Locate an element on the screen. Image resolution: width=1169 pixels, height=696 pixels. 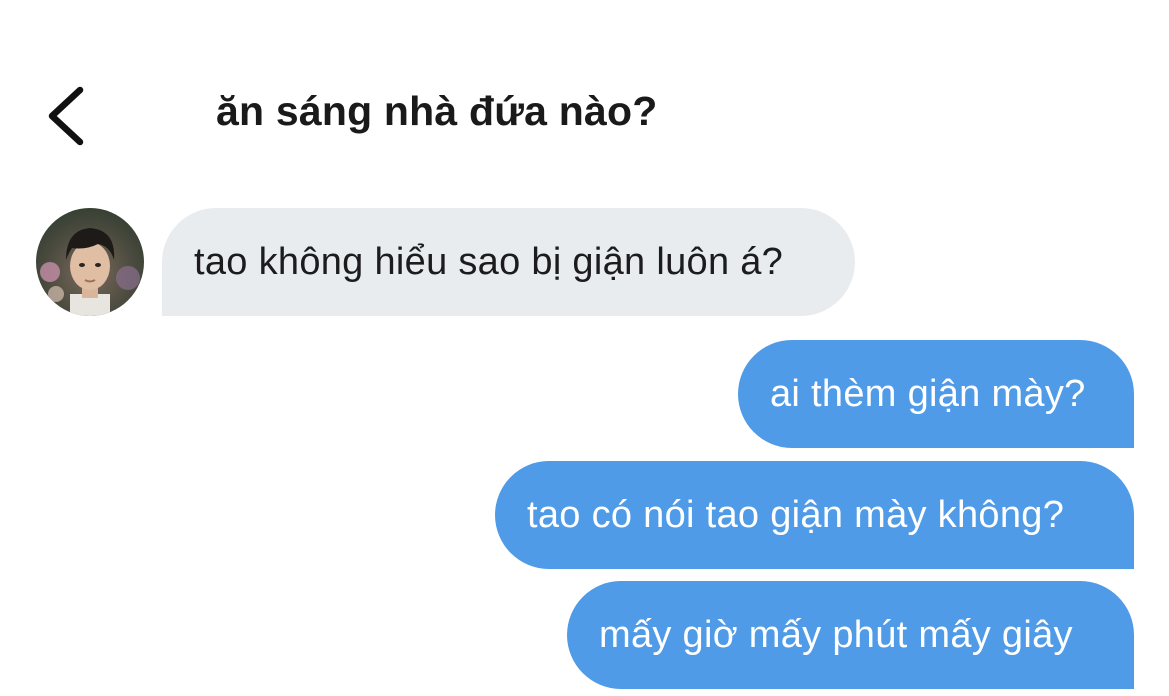
back-button is located at coordinates (68, 116).